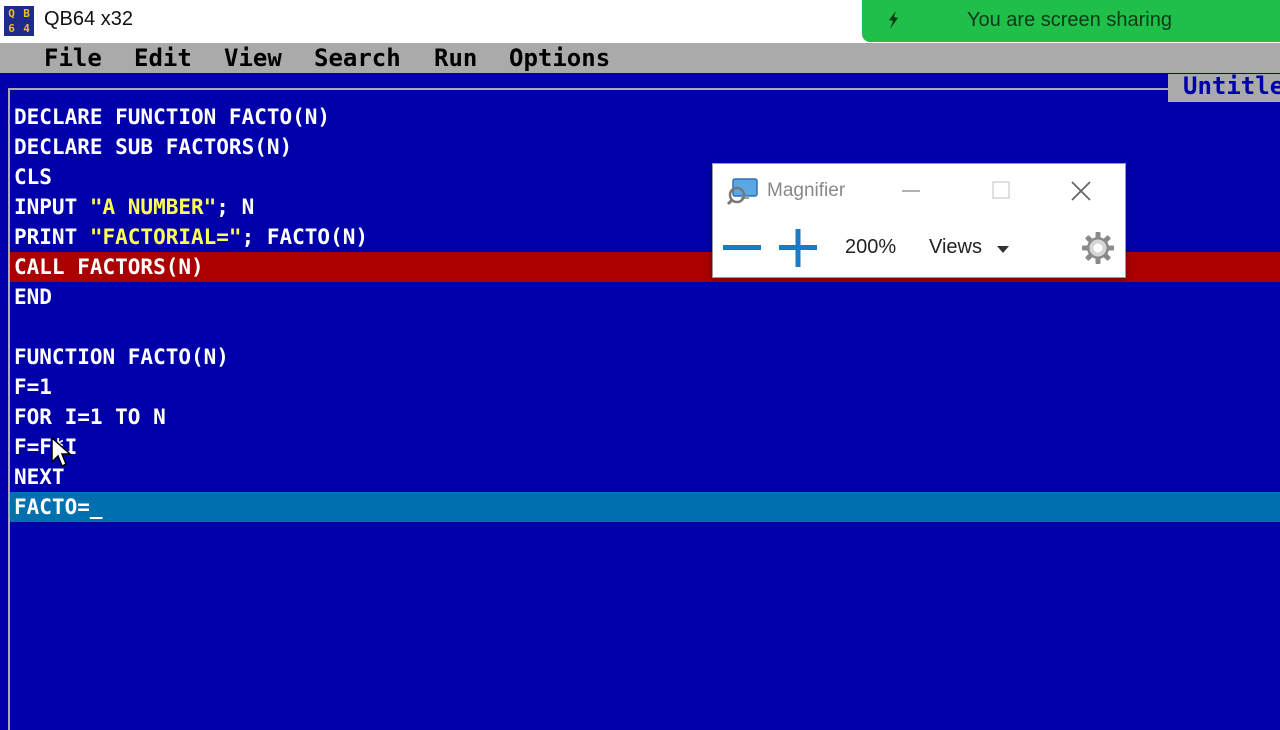 The height and width of the screenshot is (730, 1280). What do you see at coordinates (798, 248) in the screenshot?
I see `zoom-in-icon` at bounding box center [798, 248].